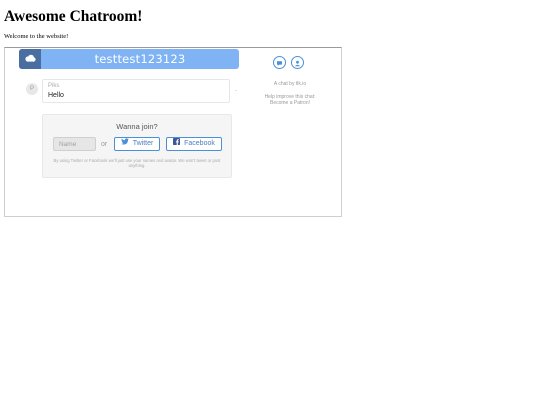  I want to click on twitter-label: Twitter, so click(143, 143).